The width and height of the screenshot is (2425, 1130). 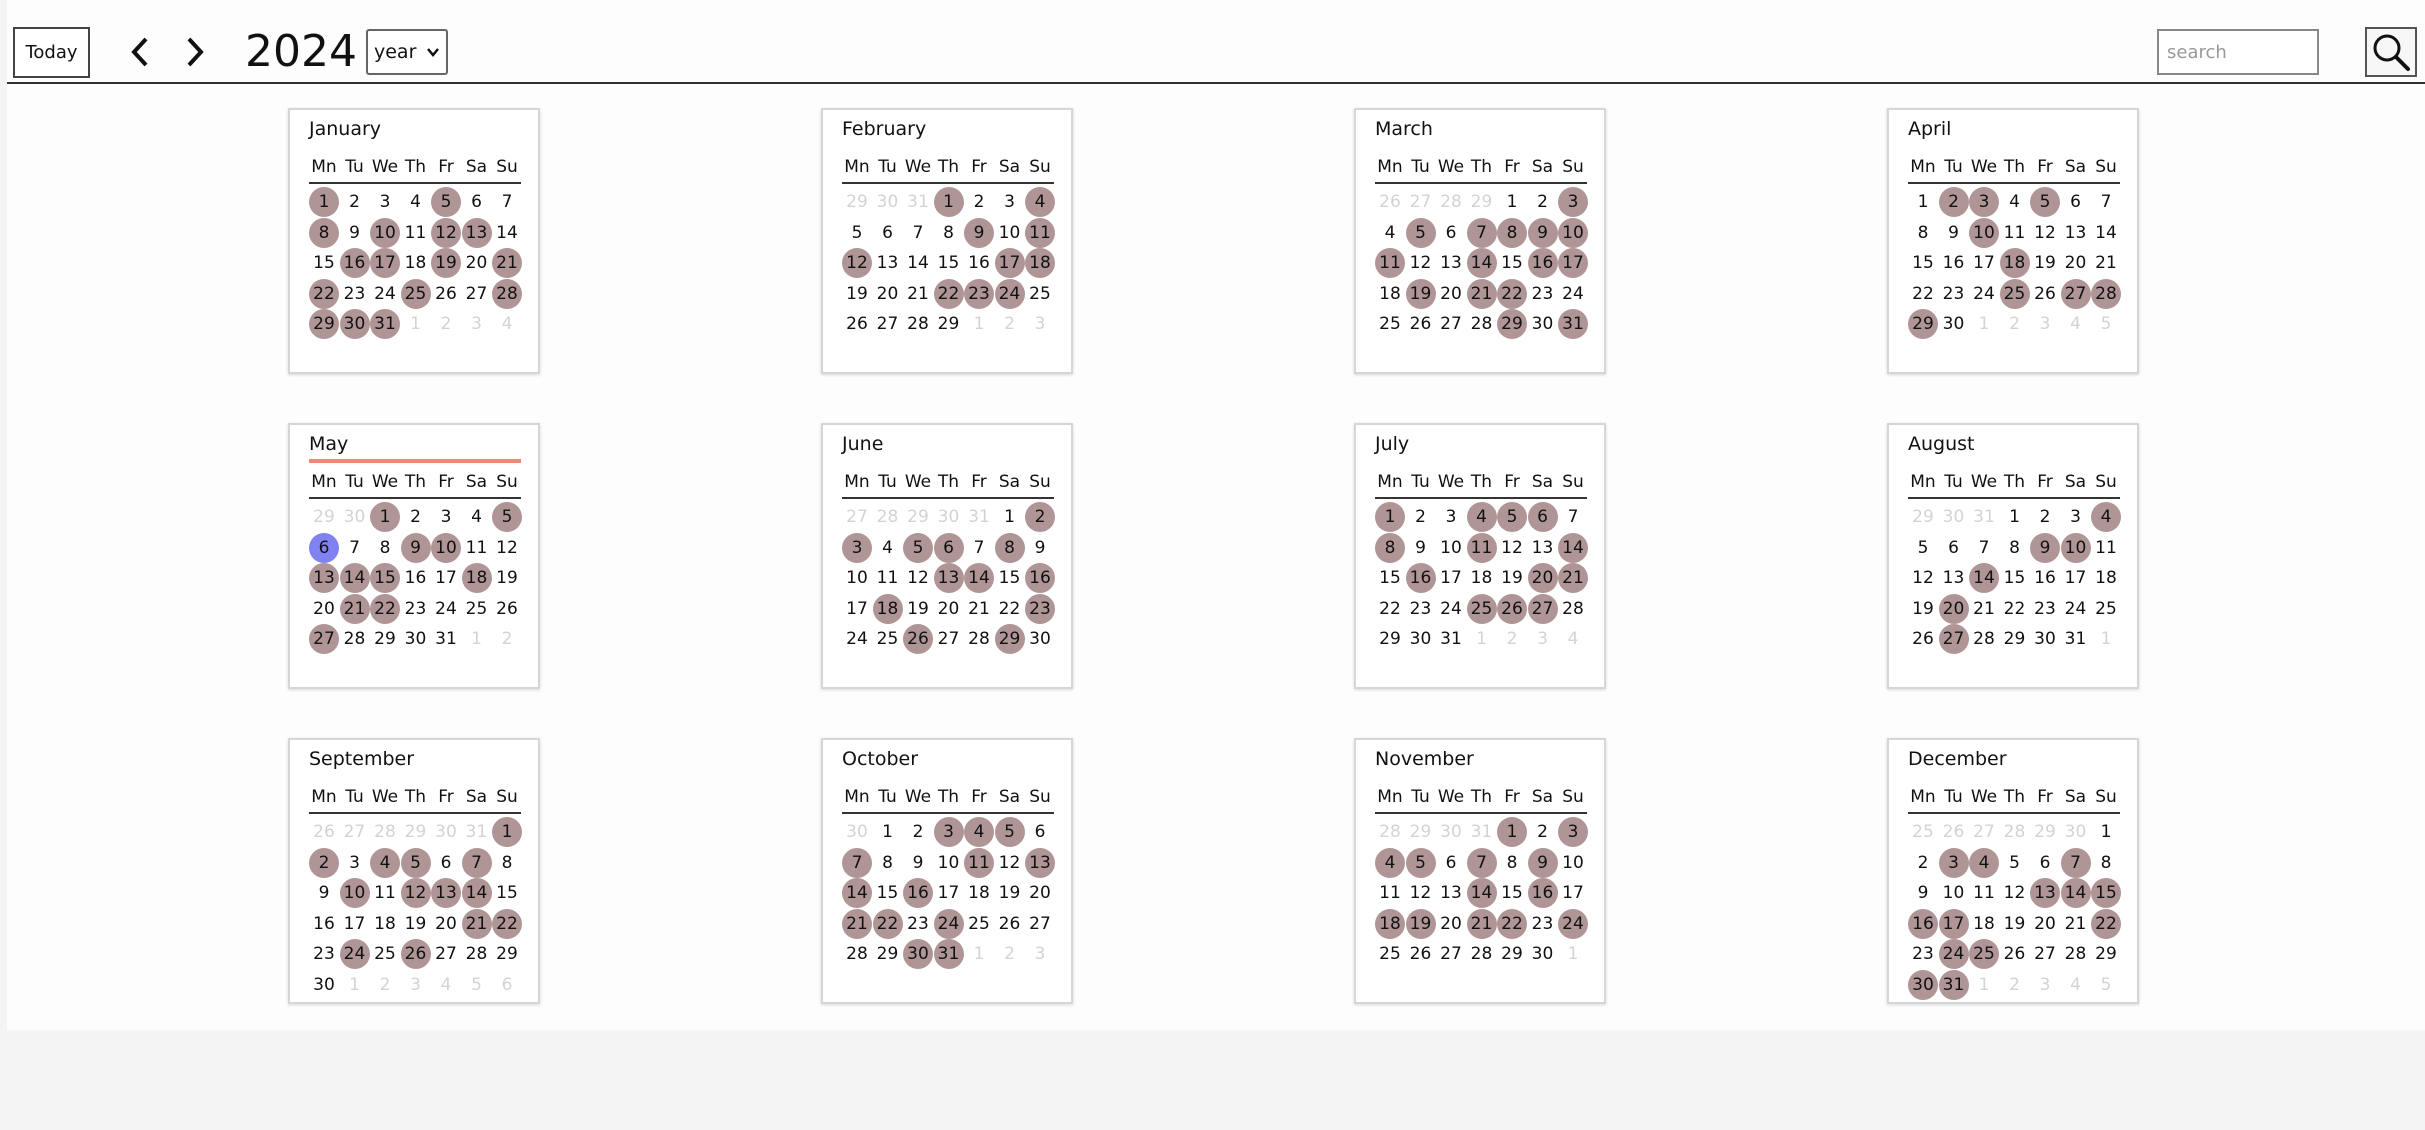 What do you see at coordinates (2076, 202) in the screenshot?
I see `day-cell: 6` at bounding box center [2076, 202].